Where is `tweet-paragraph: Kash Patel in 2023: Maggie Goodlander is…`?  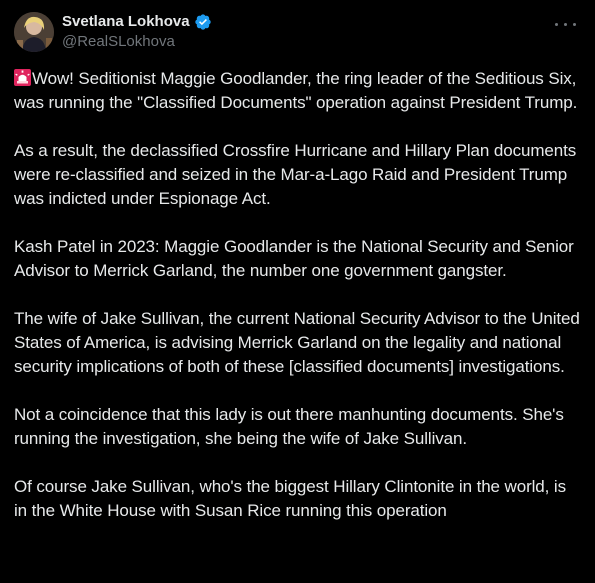
tweet-paragraph: Kash Patel in 2023: Maggie Goodlander is… is located at coordinates (294, 258).